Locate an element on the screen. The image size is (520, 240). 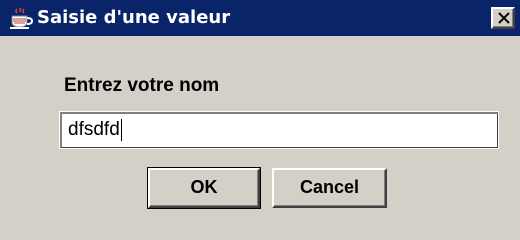
name-input: dfsdfd is located at coordinates (279, 130).